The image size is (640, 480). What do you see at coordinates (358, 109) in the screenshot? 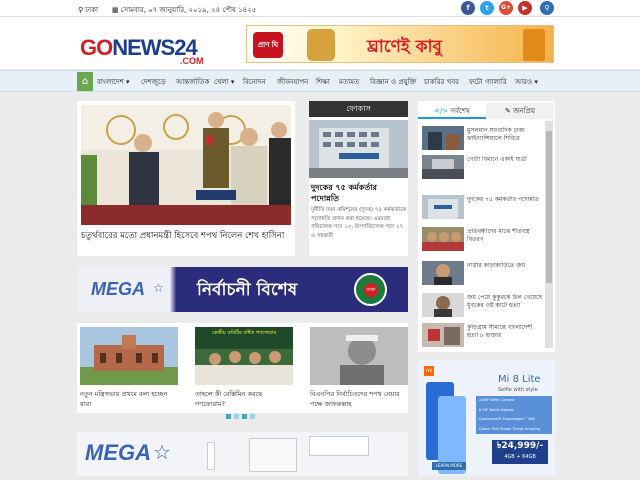
I see `focus-section-label: ফোকাস` at bounding box center [358, 109].